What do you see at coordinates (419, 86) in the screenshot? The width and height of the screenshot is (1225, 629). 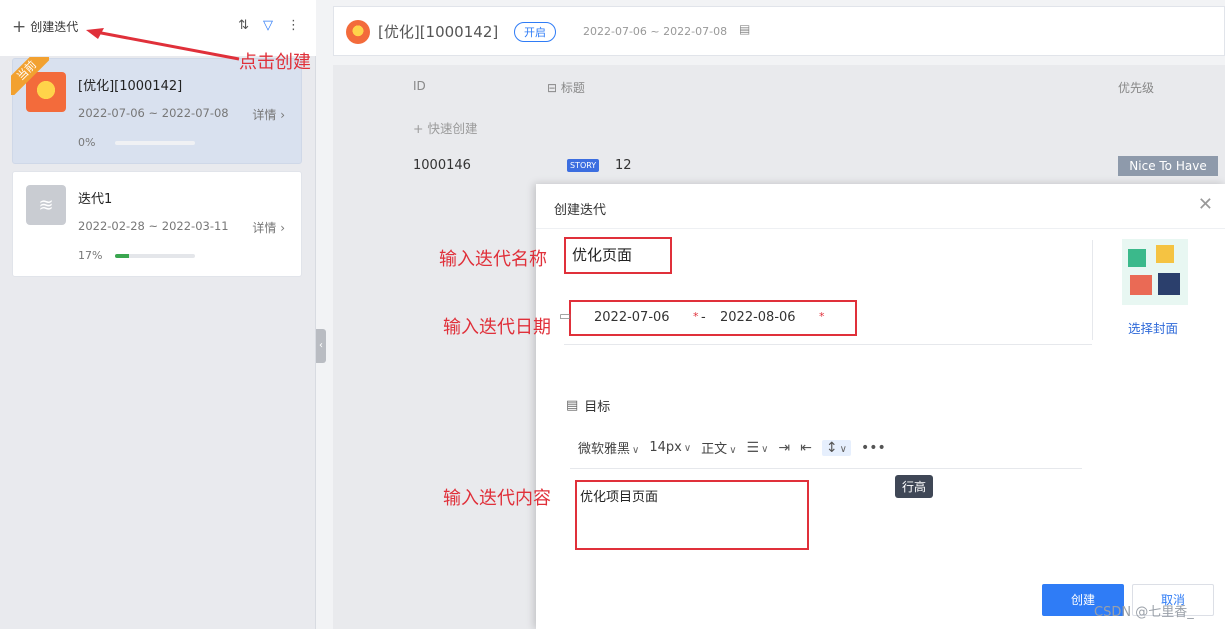 I see `column-header-id: ID` at bounding box center [419, 86].